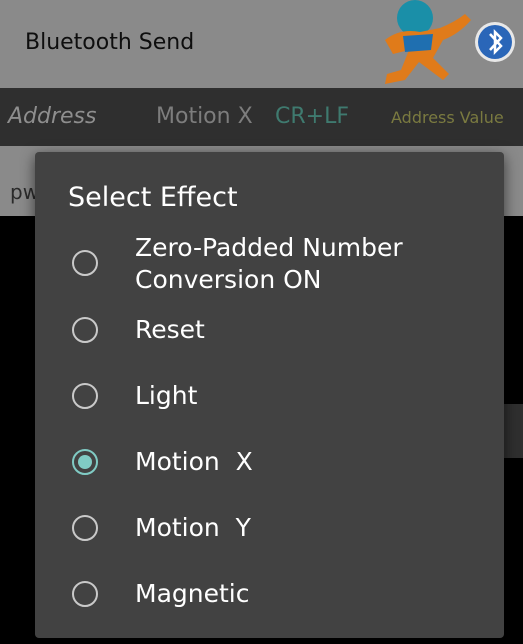 The image size is (523, 644). Describe the element at coordinates (110, 42) in the screenshot. I see `app-title: Bluetooth Send` at that location.